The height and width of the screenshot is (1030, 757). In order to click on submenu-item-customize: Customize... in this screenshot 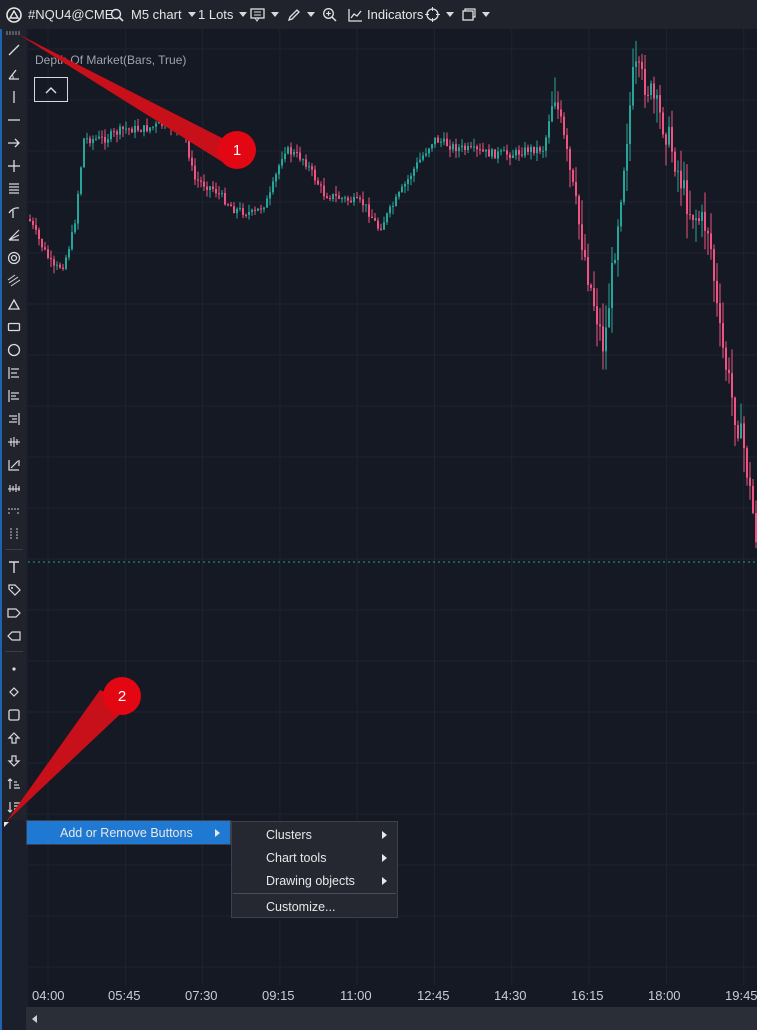, I will do `click(314, 906)`.